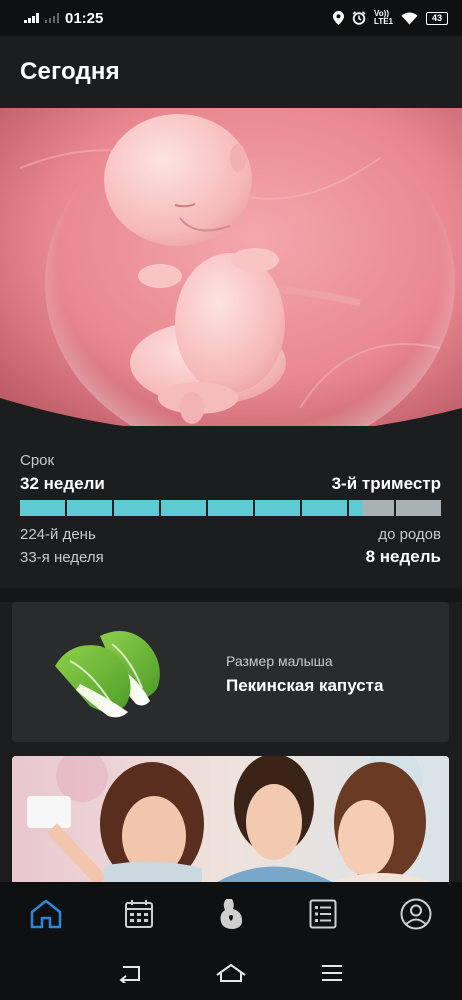 The width and height of the screenshot is (462, 1000). What do you see at coordinates (305, 685) in the screenshot?
I see `baby-size-value: Пекинская капуста` at bounding box center [305, 685].